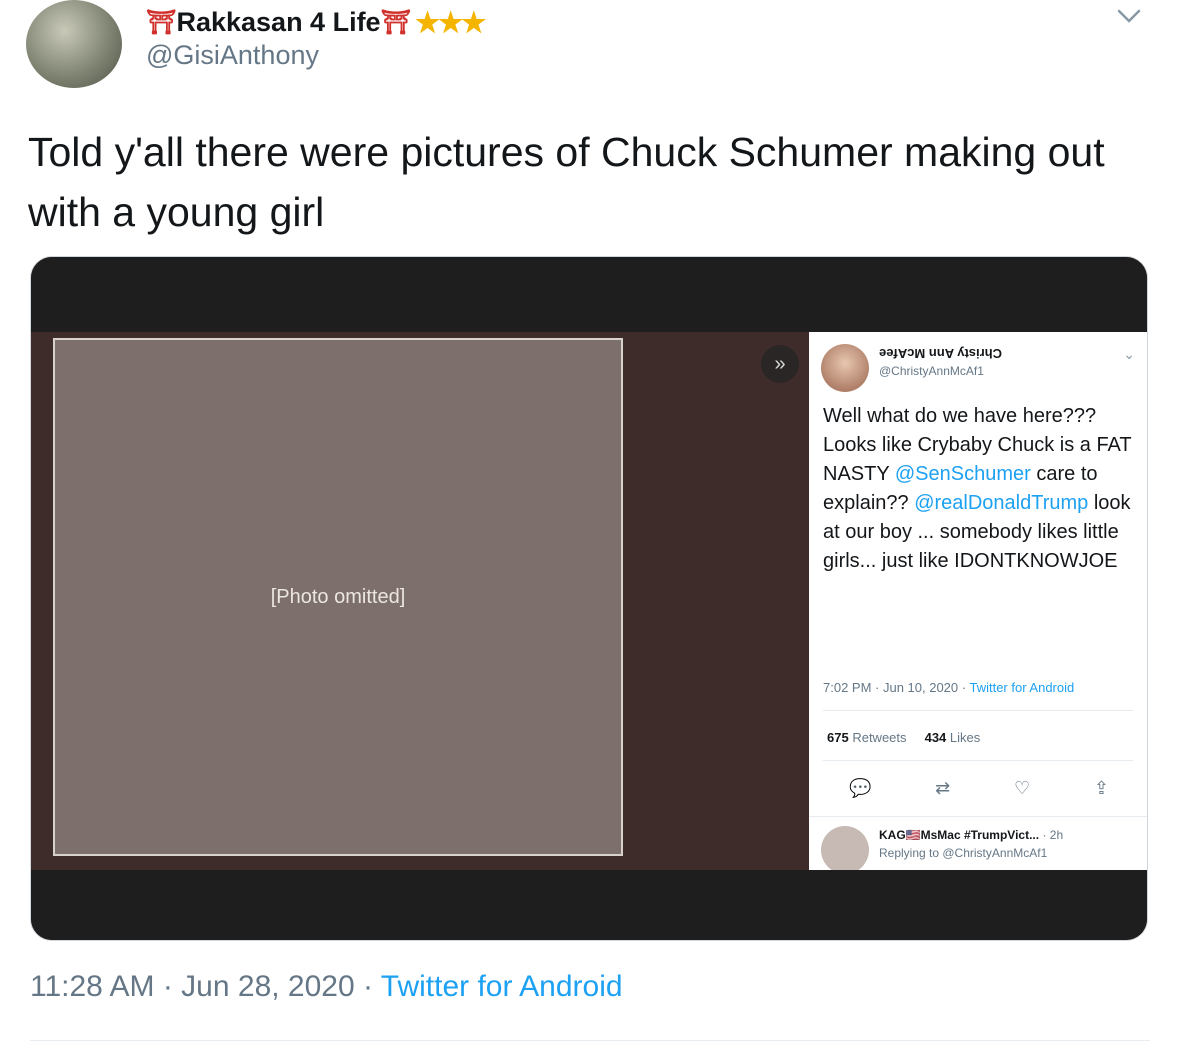 This screenshot has width=1179, height=1058. What do you see at coordinates (278, 21) in the screenshot?
I see `author-name: Rakkasan 4 Life` at bounding box center [278, 21].